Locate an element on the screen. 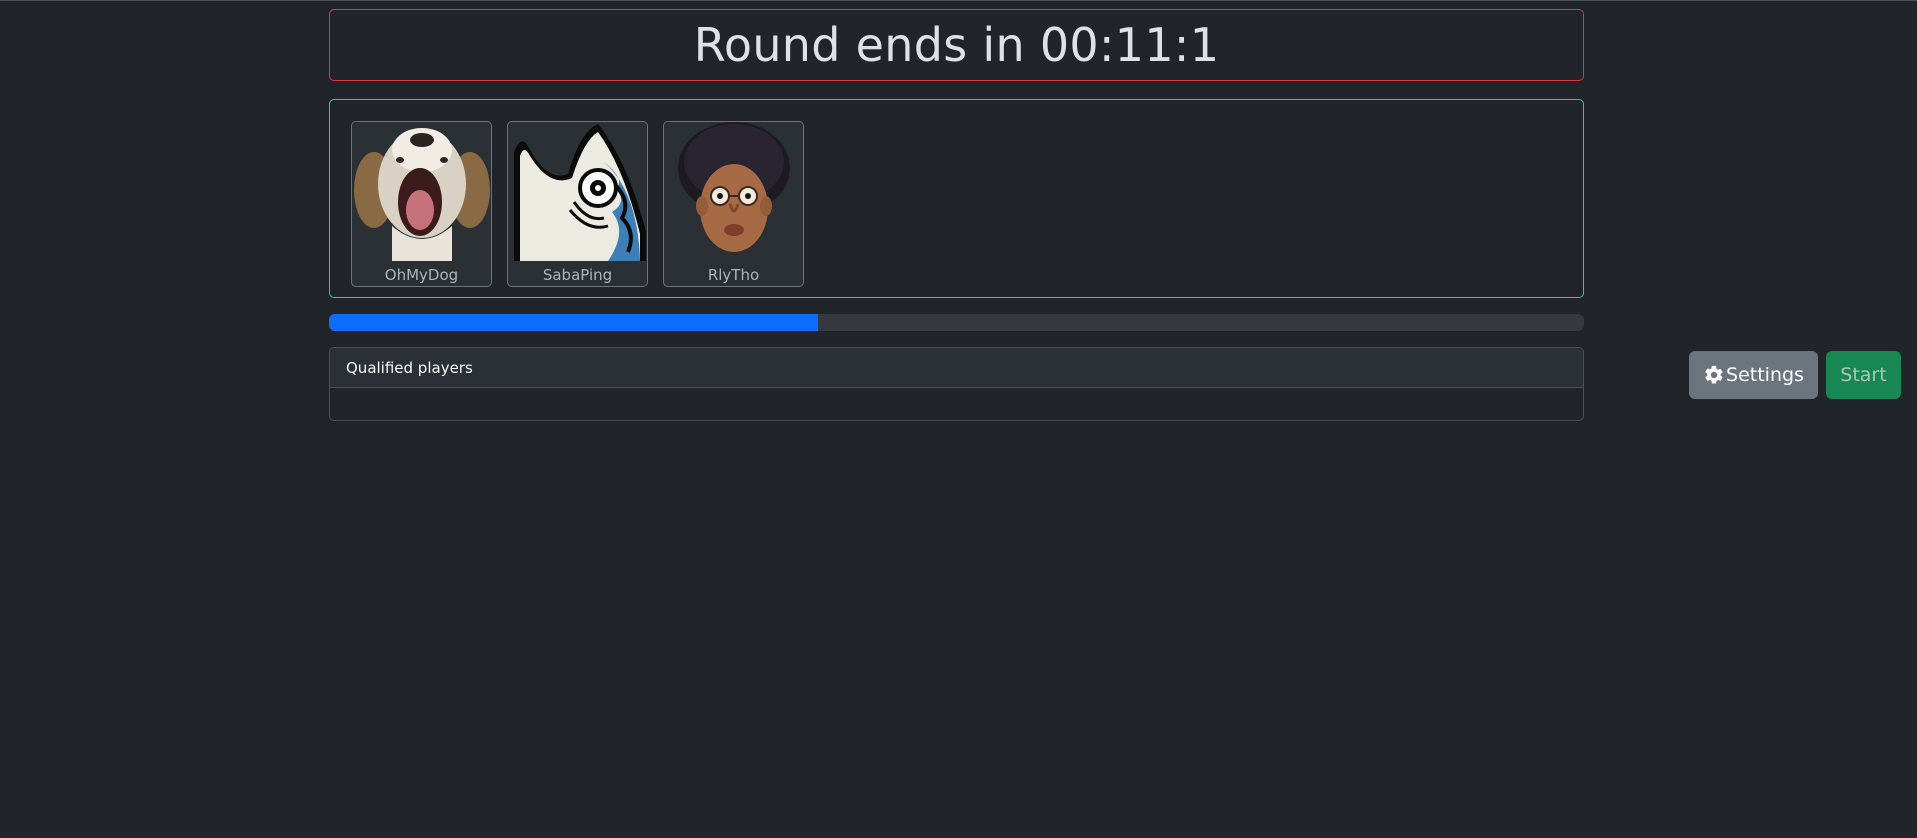 The height and width of the screenshot is (838, 1917). settings-button: Settings is located at coordinates (1753, 375).